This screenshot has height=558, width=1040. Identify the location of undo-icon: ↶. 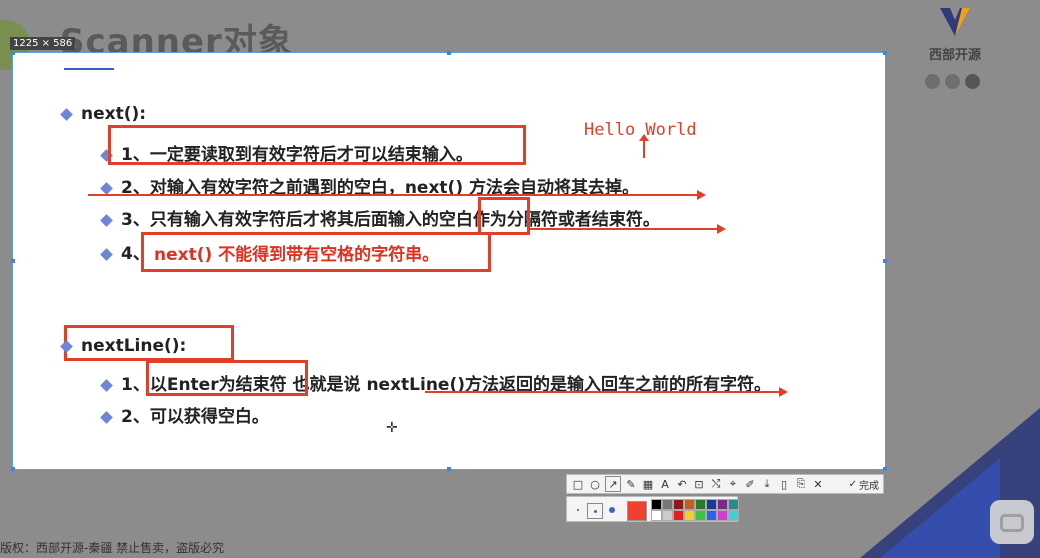
(682, 484).